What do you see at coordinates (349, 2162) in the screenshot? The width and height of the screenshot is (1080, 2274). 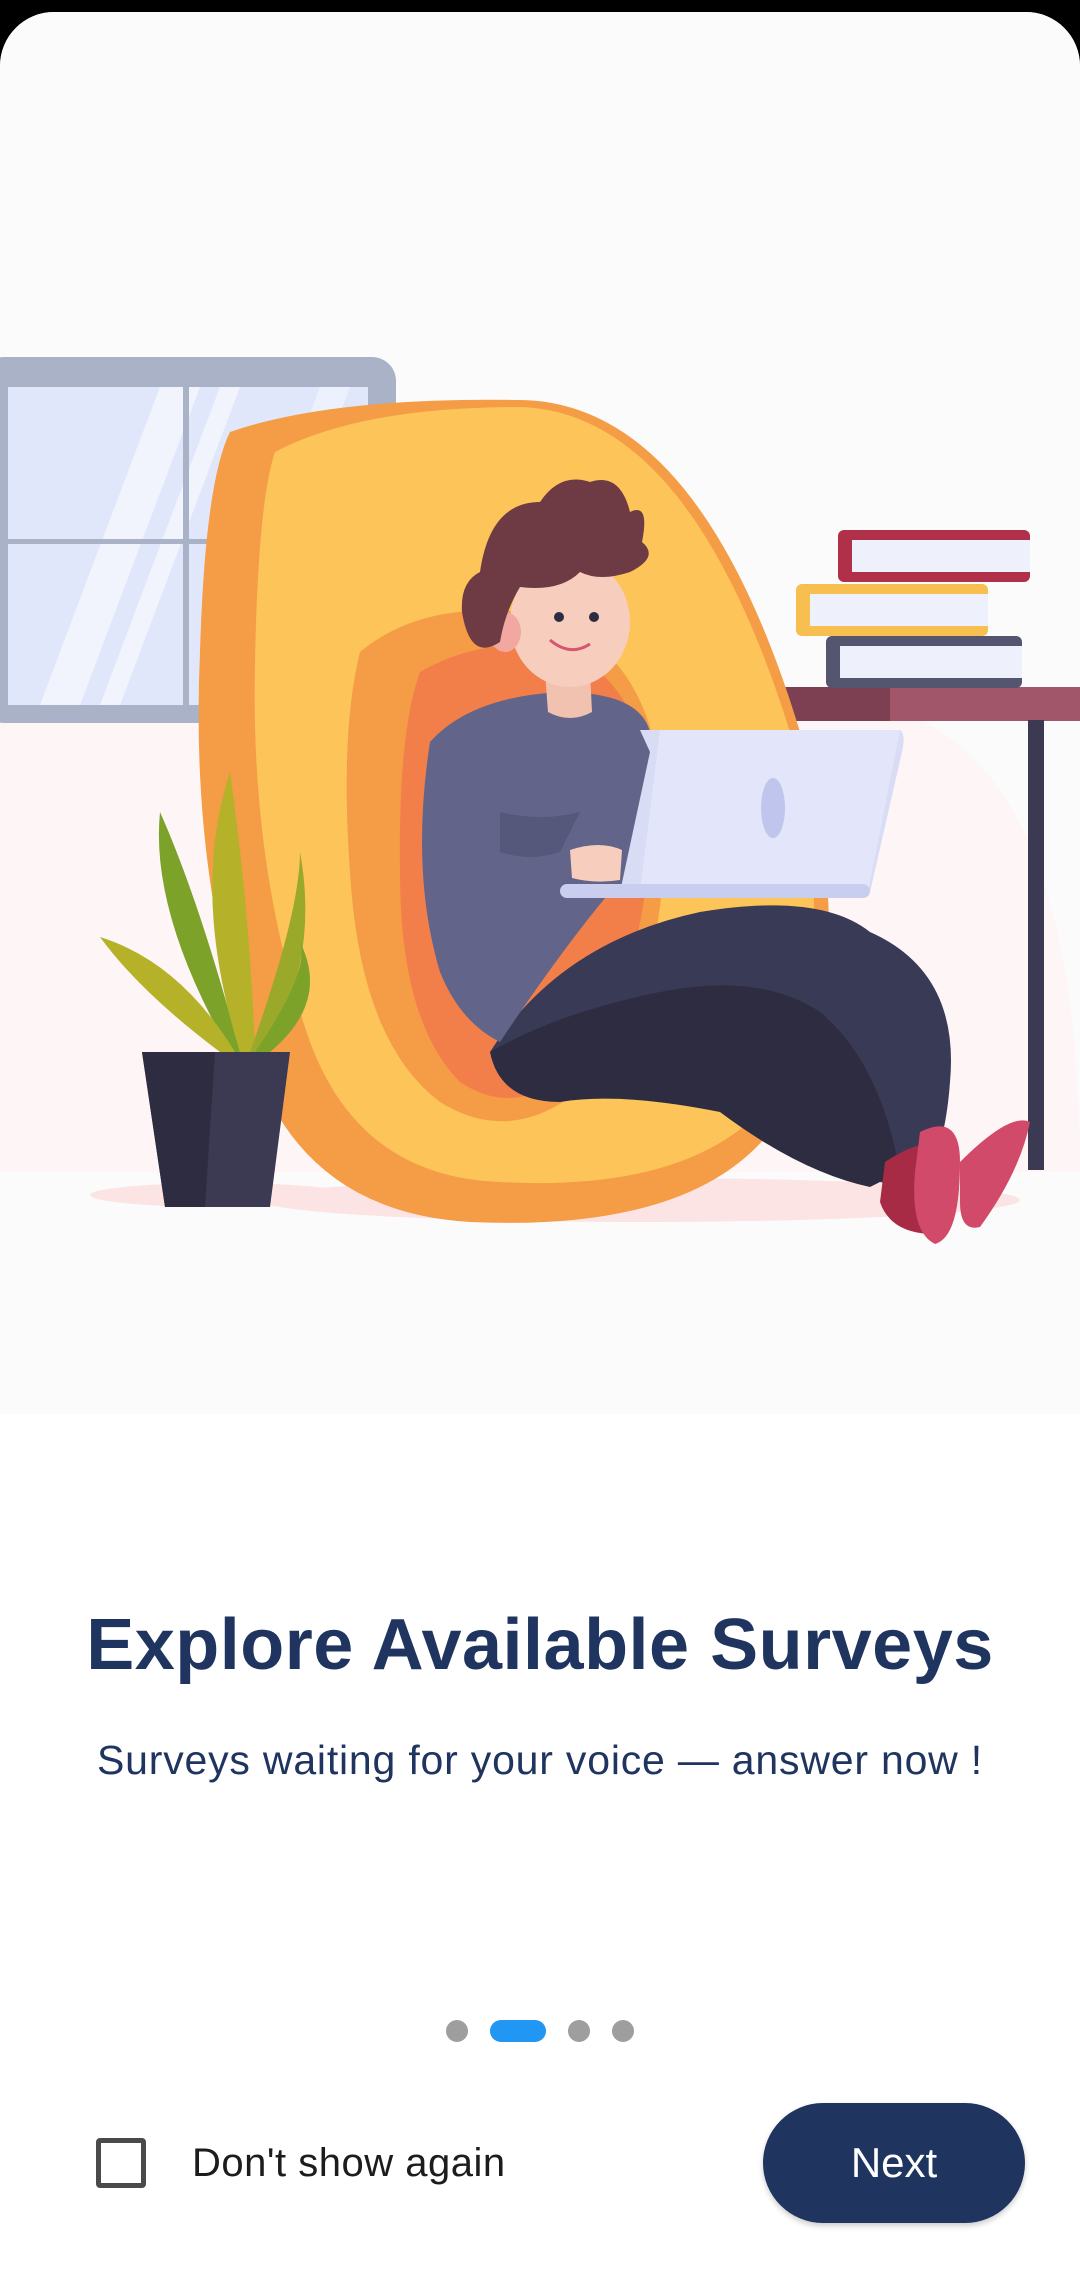 I see `dont-show-again-label: Don't show again` at bounding box center [349, 2162].